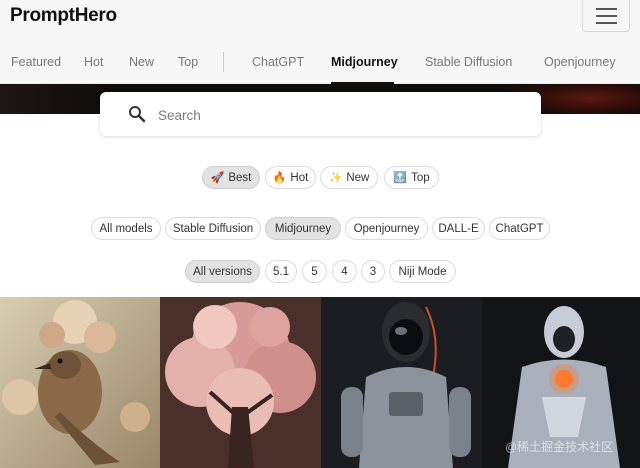 The width and height of the screenshot is (640, 468). Describe the element at coordinates (458, 228) in the screenshot. I see `filter-dall-e: DALL-E` at that location.